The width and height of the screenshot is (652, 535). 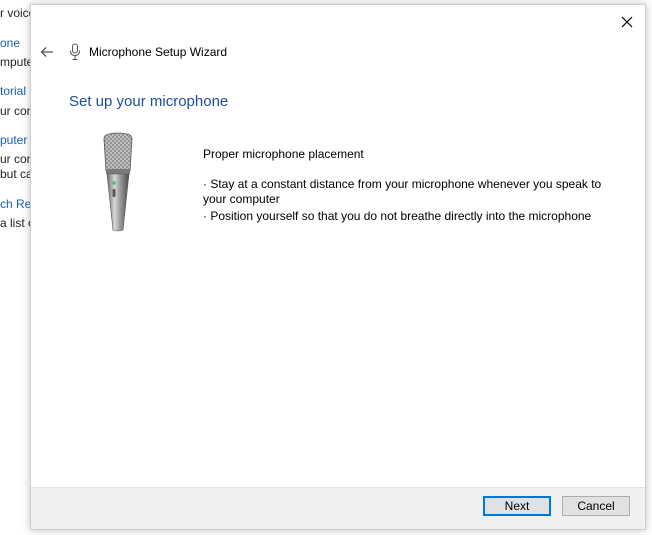 I want to click on close-icon, so click(x=627, y=22).